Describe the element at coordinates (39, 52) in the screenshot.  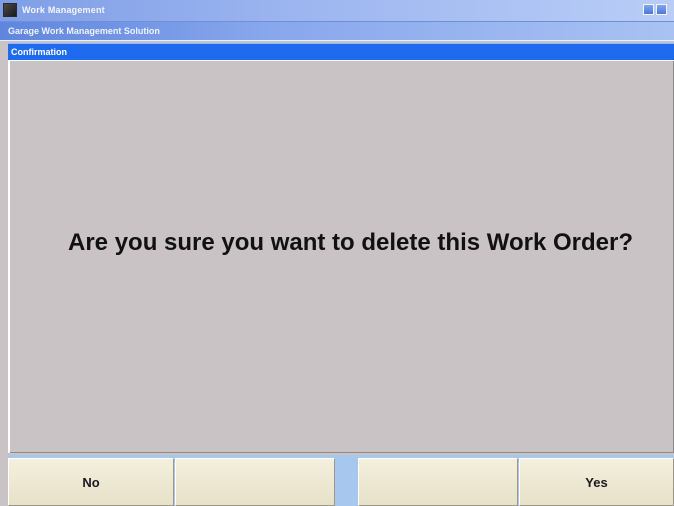
I see `dialog-title: Confirmation` at that location.